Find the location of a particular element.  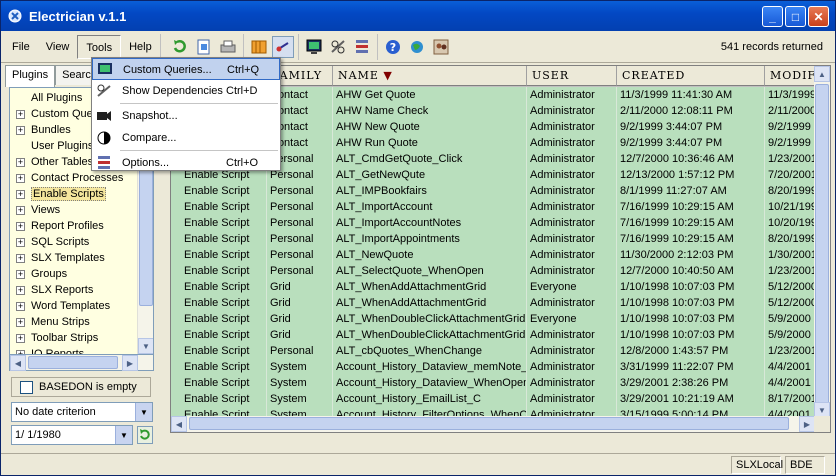

tree-node: + SLX Reports is located at coordinates (75, 290).